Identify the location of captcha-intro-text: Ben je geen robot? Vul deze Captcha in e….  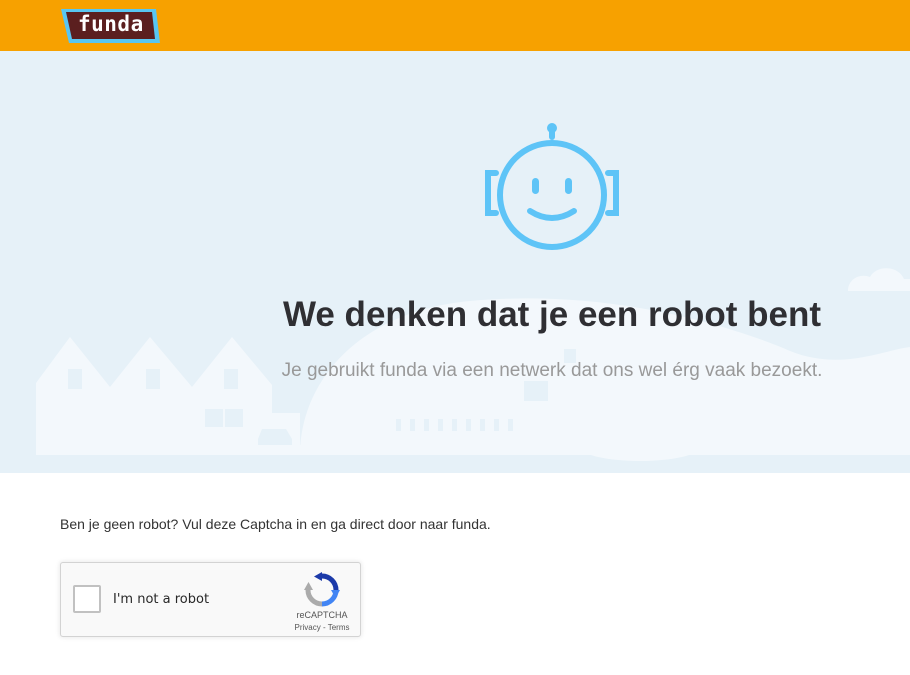
(275, 524).